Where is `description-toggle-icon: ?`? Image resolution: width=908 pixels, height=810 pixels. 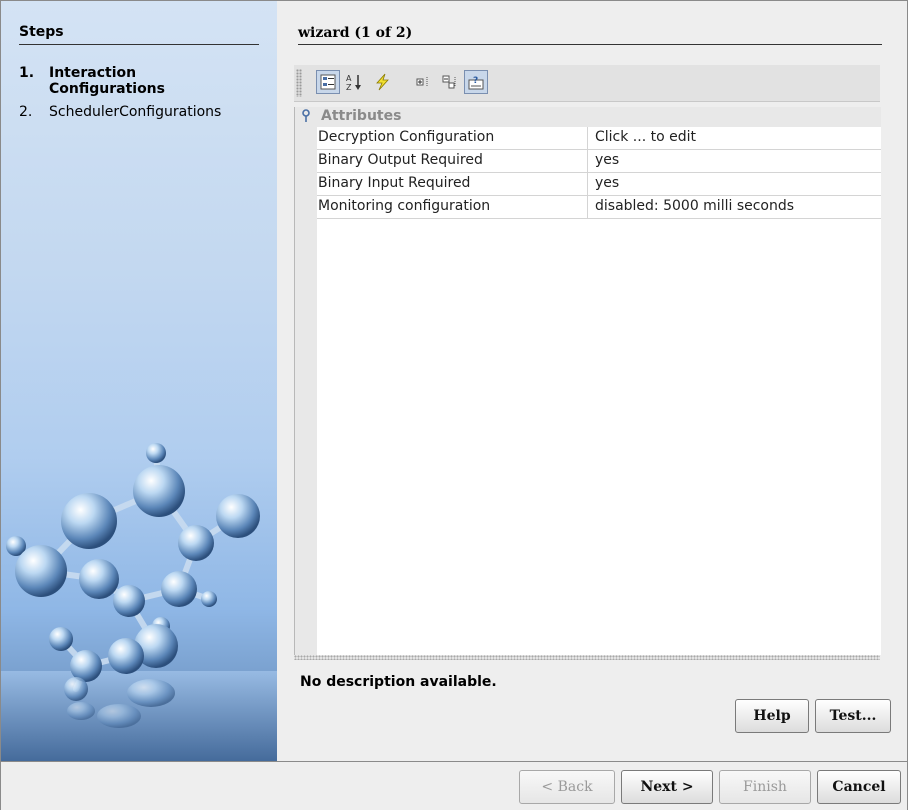 description-toggle-icon: ? is located at coordinates (476, 82).